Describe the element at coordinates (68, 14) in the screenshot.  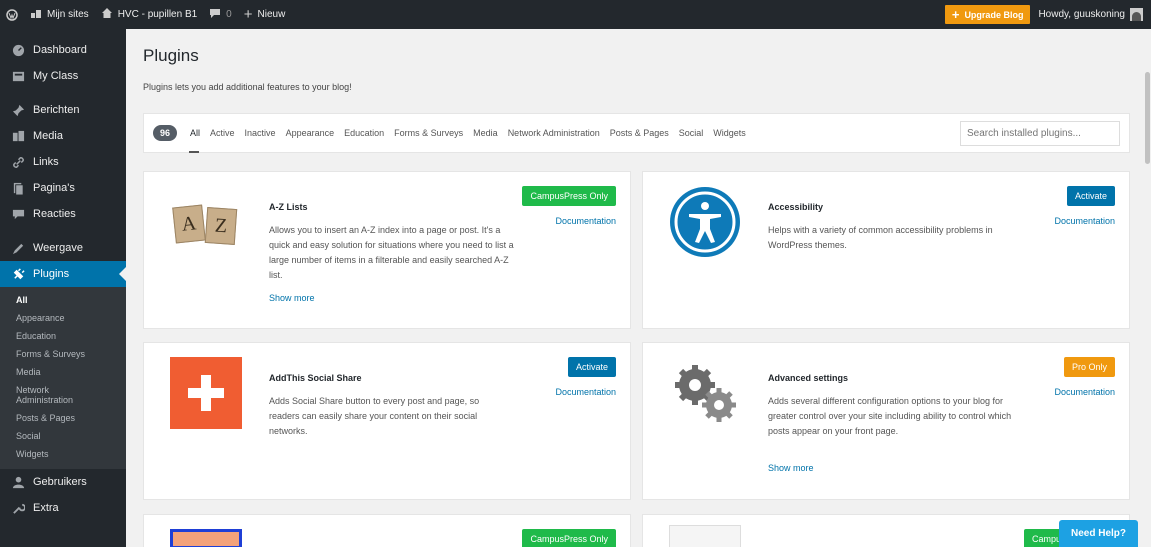
I see `my-sites-label: Mijn sites` at that location.